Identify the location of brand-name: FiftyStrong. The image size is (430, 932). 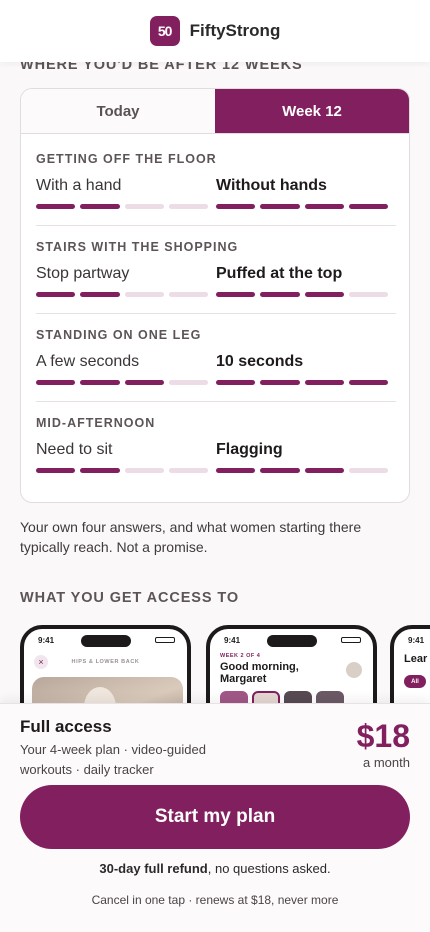
(235, 30).